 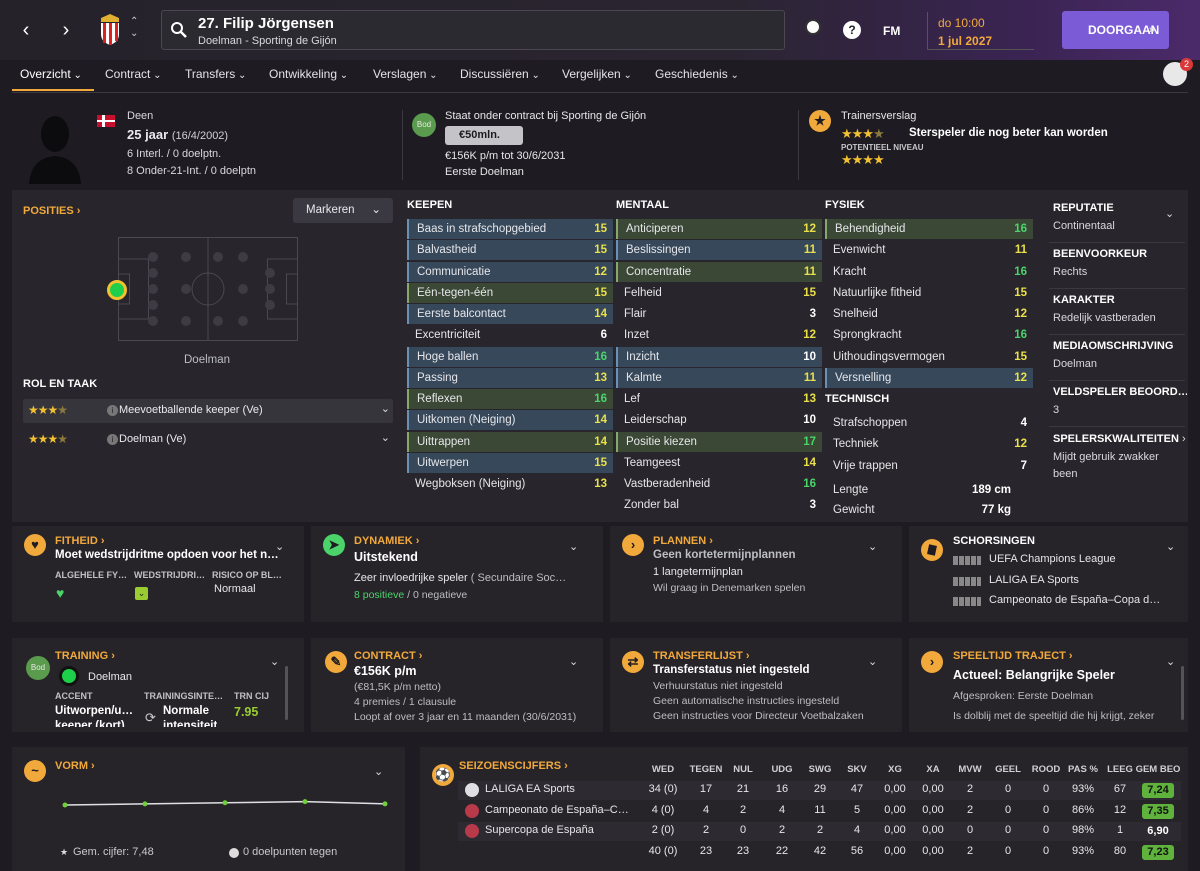 I want to click on transfer-title: TRANSFERLIJST ›, so click(x=701, y=656).